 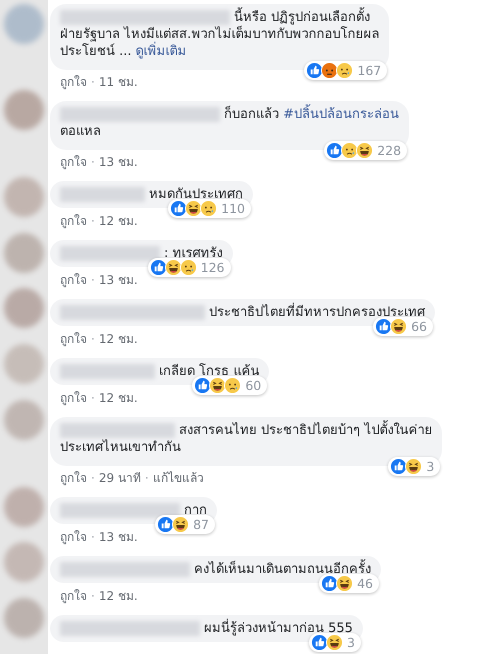 I want to click on comment-text: นี้หรือ ปฏิรูปก่อนเลือกตั้ง, so click(x=302, y=17).